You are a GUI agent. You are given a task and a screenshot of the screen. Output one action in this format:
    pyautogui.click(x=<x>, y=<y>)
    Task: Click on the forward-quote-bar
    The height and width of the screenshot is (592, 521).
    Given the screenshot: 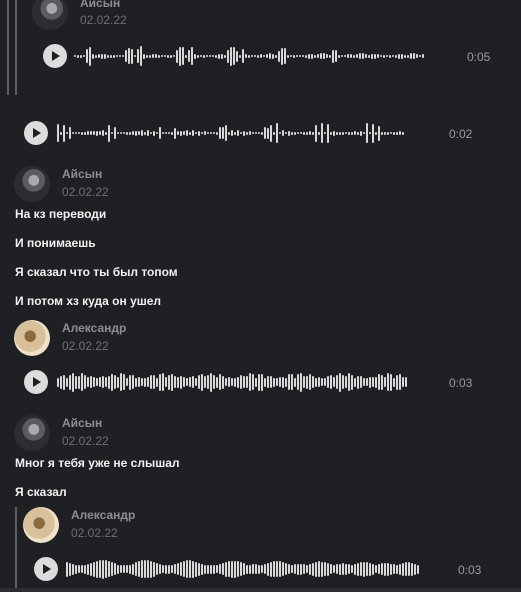 What is the action you would take?
    pyautogui.click(x=16, y=47)
    